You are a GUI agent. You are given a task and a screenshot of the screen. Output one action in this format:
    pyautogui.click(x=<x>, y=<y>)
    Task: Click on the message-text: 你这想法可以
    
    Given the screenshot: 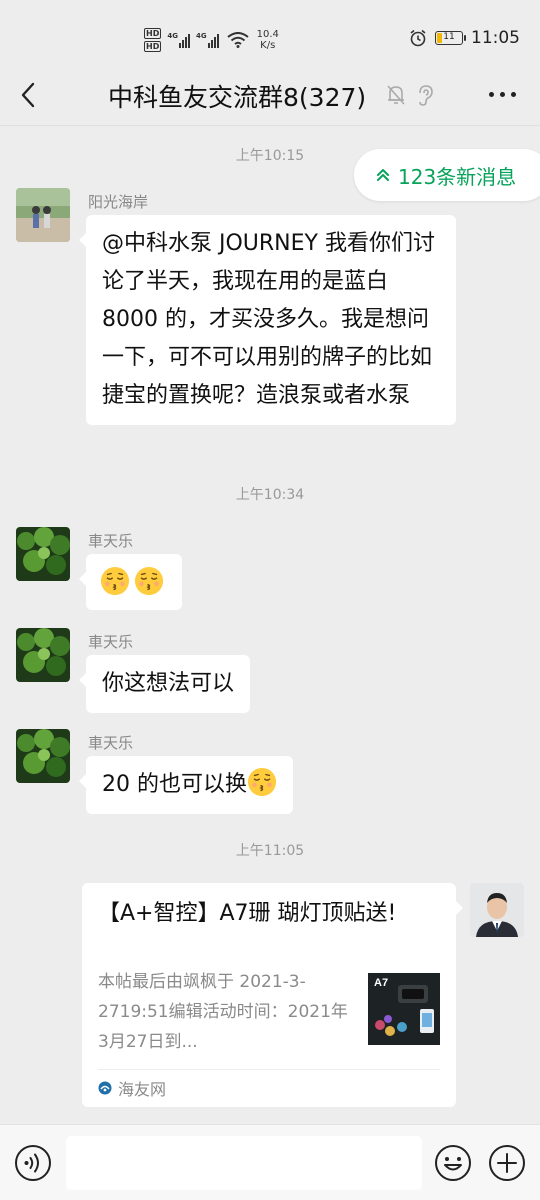 What is the action you would take?
    pyautogui.click(x=168, y=683)
    